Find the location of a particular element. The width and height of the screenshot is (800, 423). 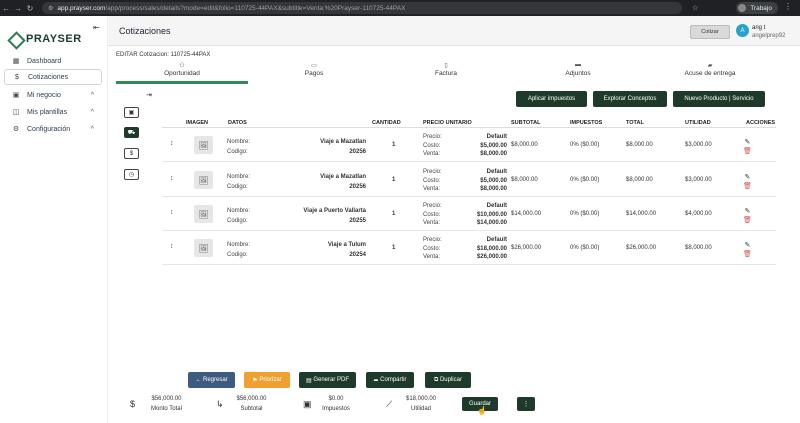

compartir-button: ➦ Compartir is located at coordinates (390, 380).